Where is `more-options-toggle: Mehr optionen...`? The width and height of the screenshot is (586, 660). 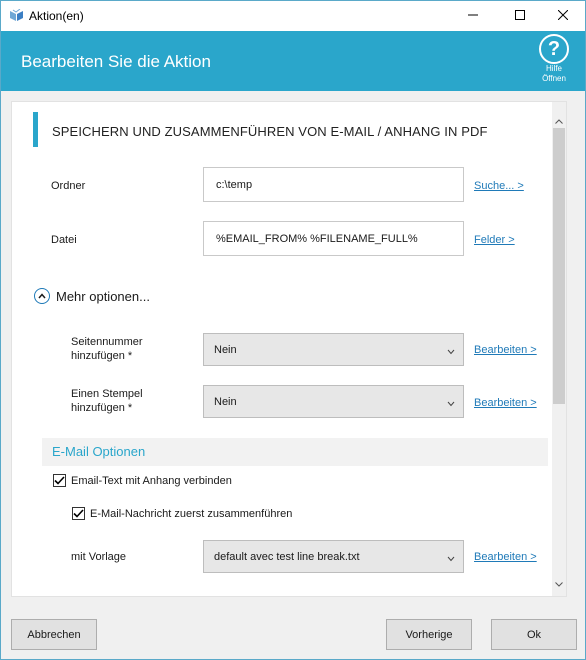 more-options-toggle: Mehr optionen... is located at coordinates (92, 296).